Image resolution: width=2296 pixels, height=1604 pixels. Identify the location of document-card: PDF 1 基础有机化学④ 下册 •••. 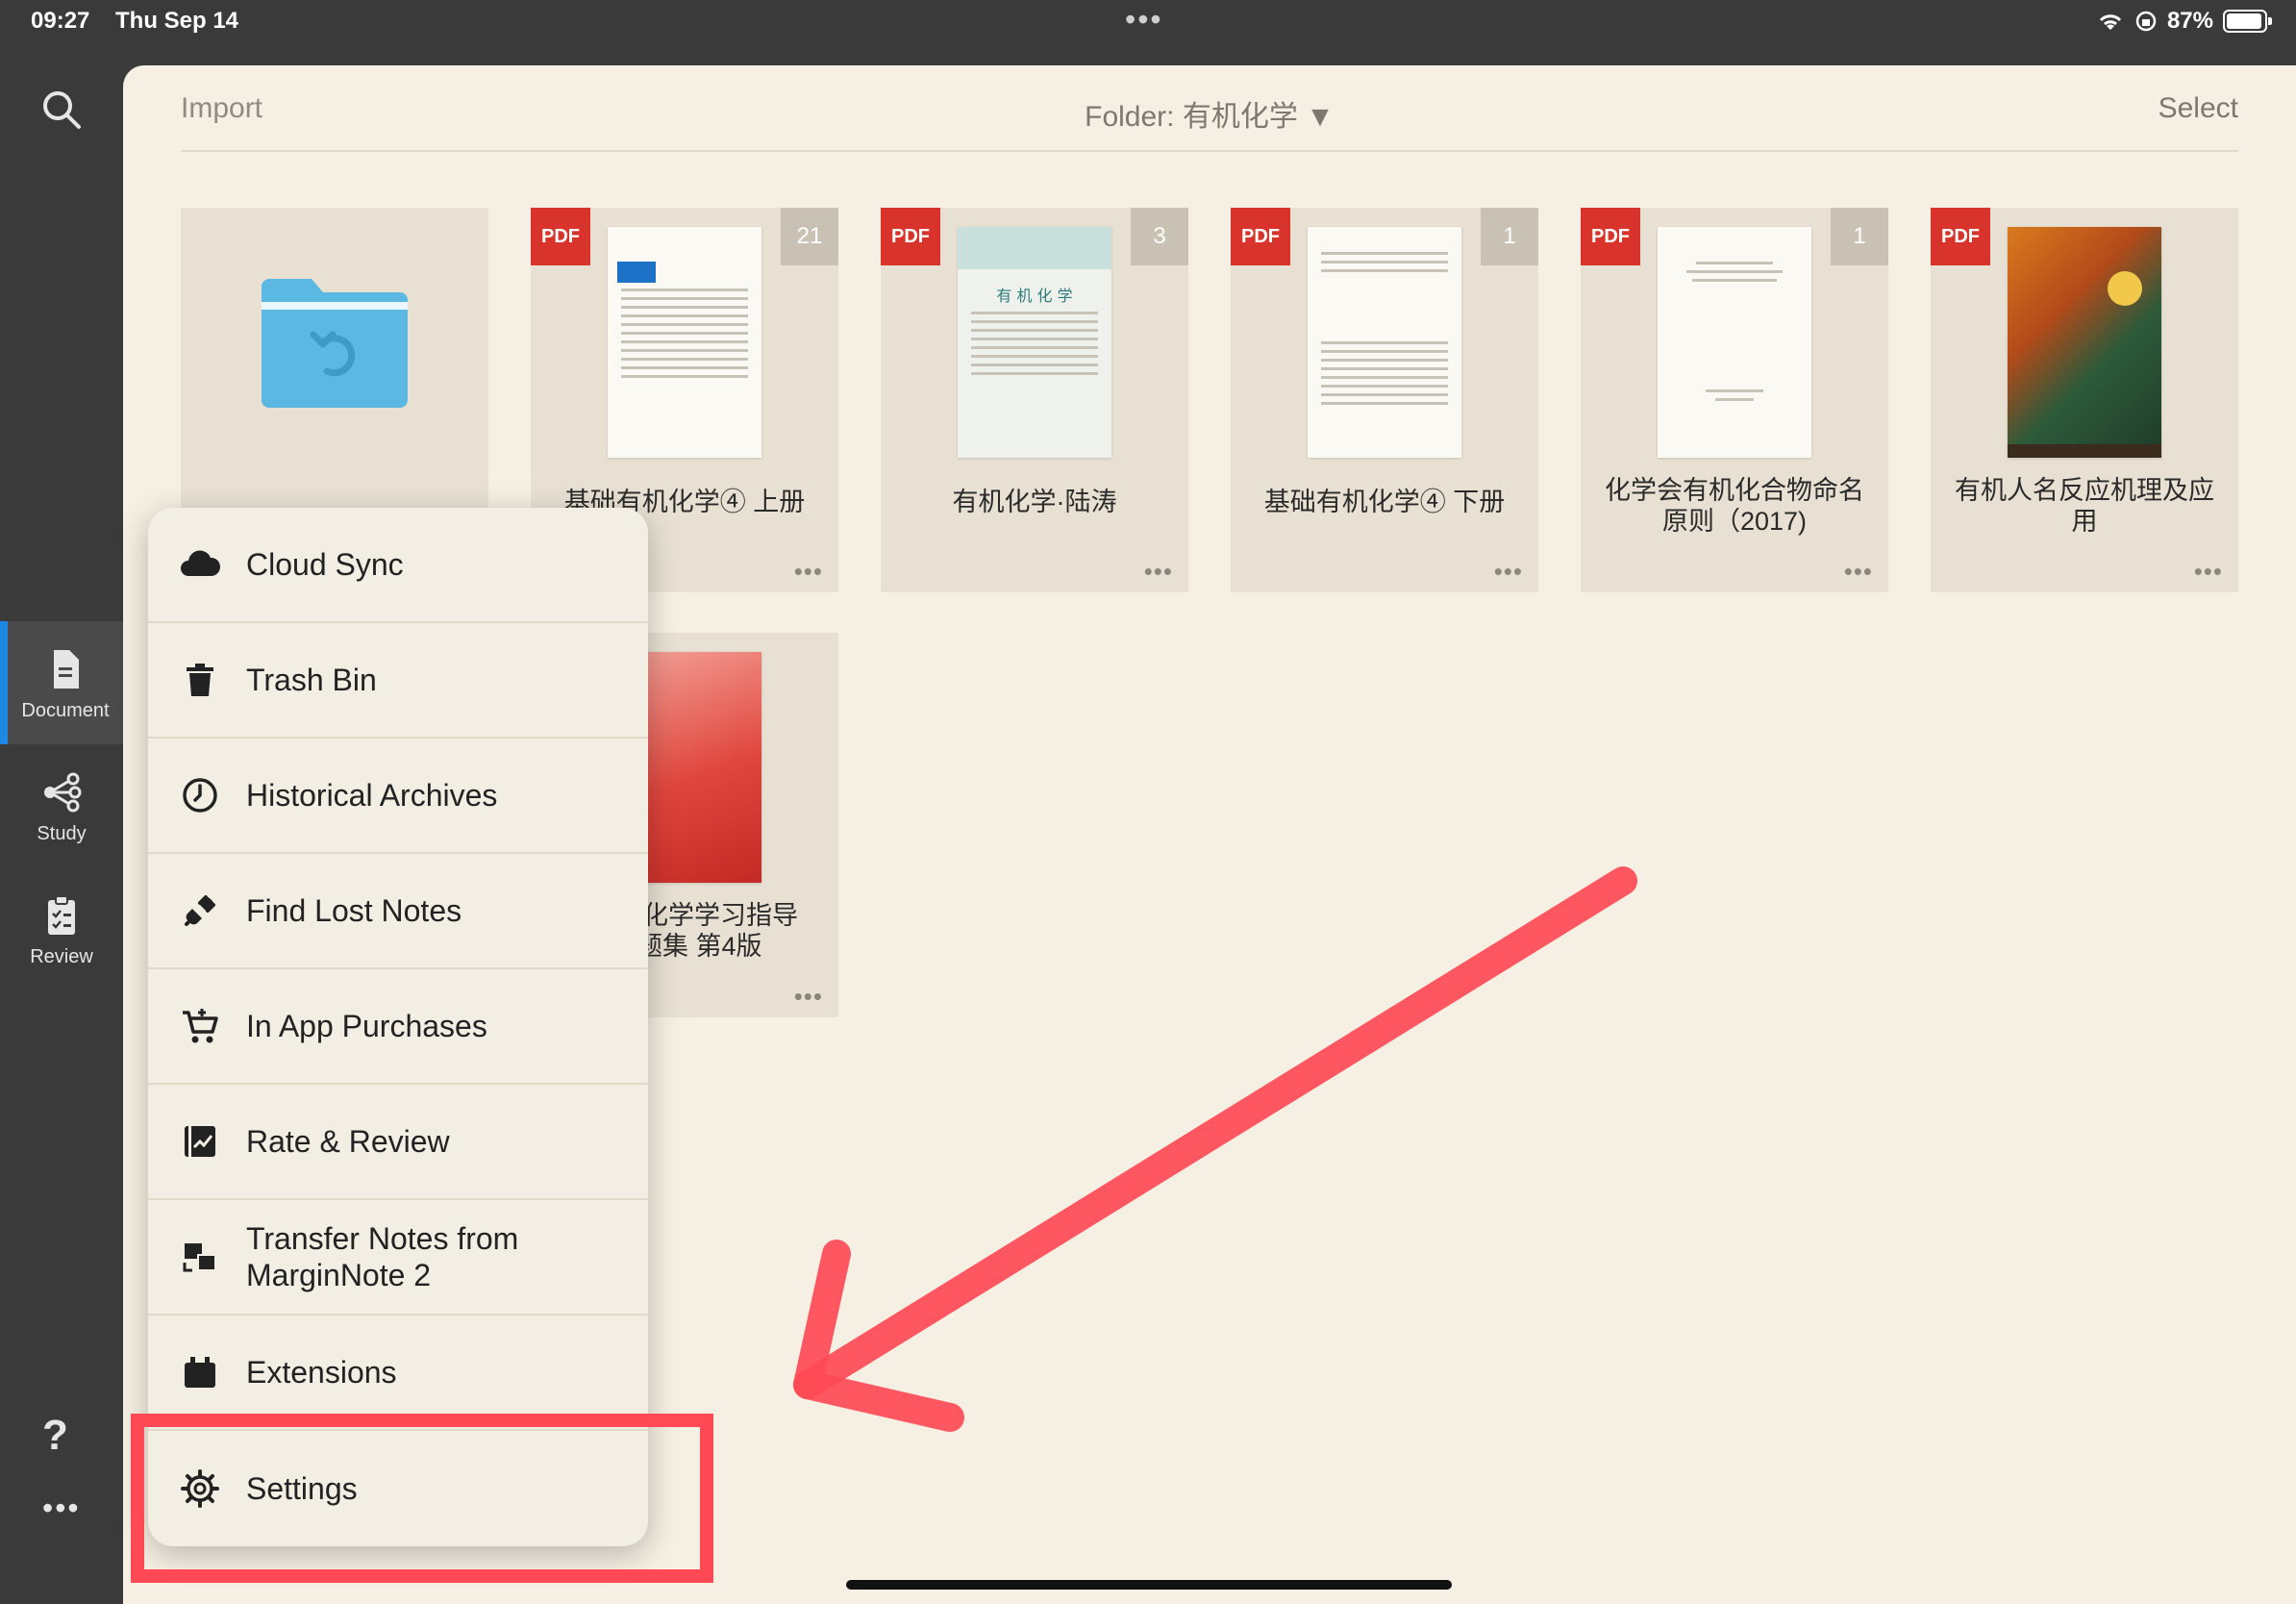
(1384, 400).